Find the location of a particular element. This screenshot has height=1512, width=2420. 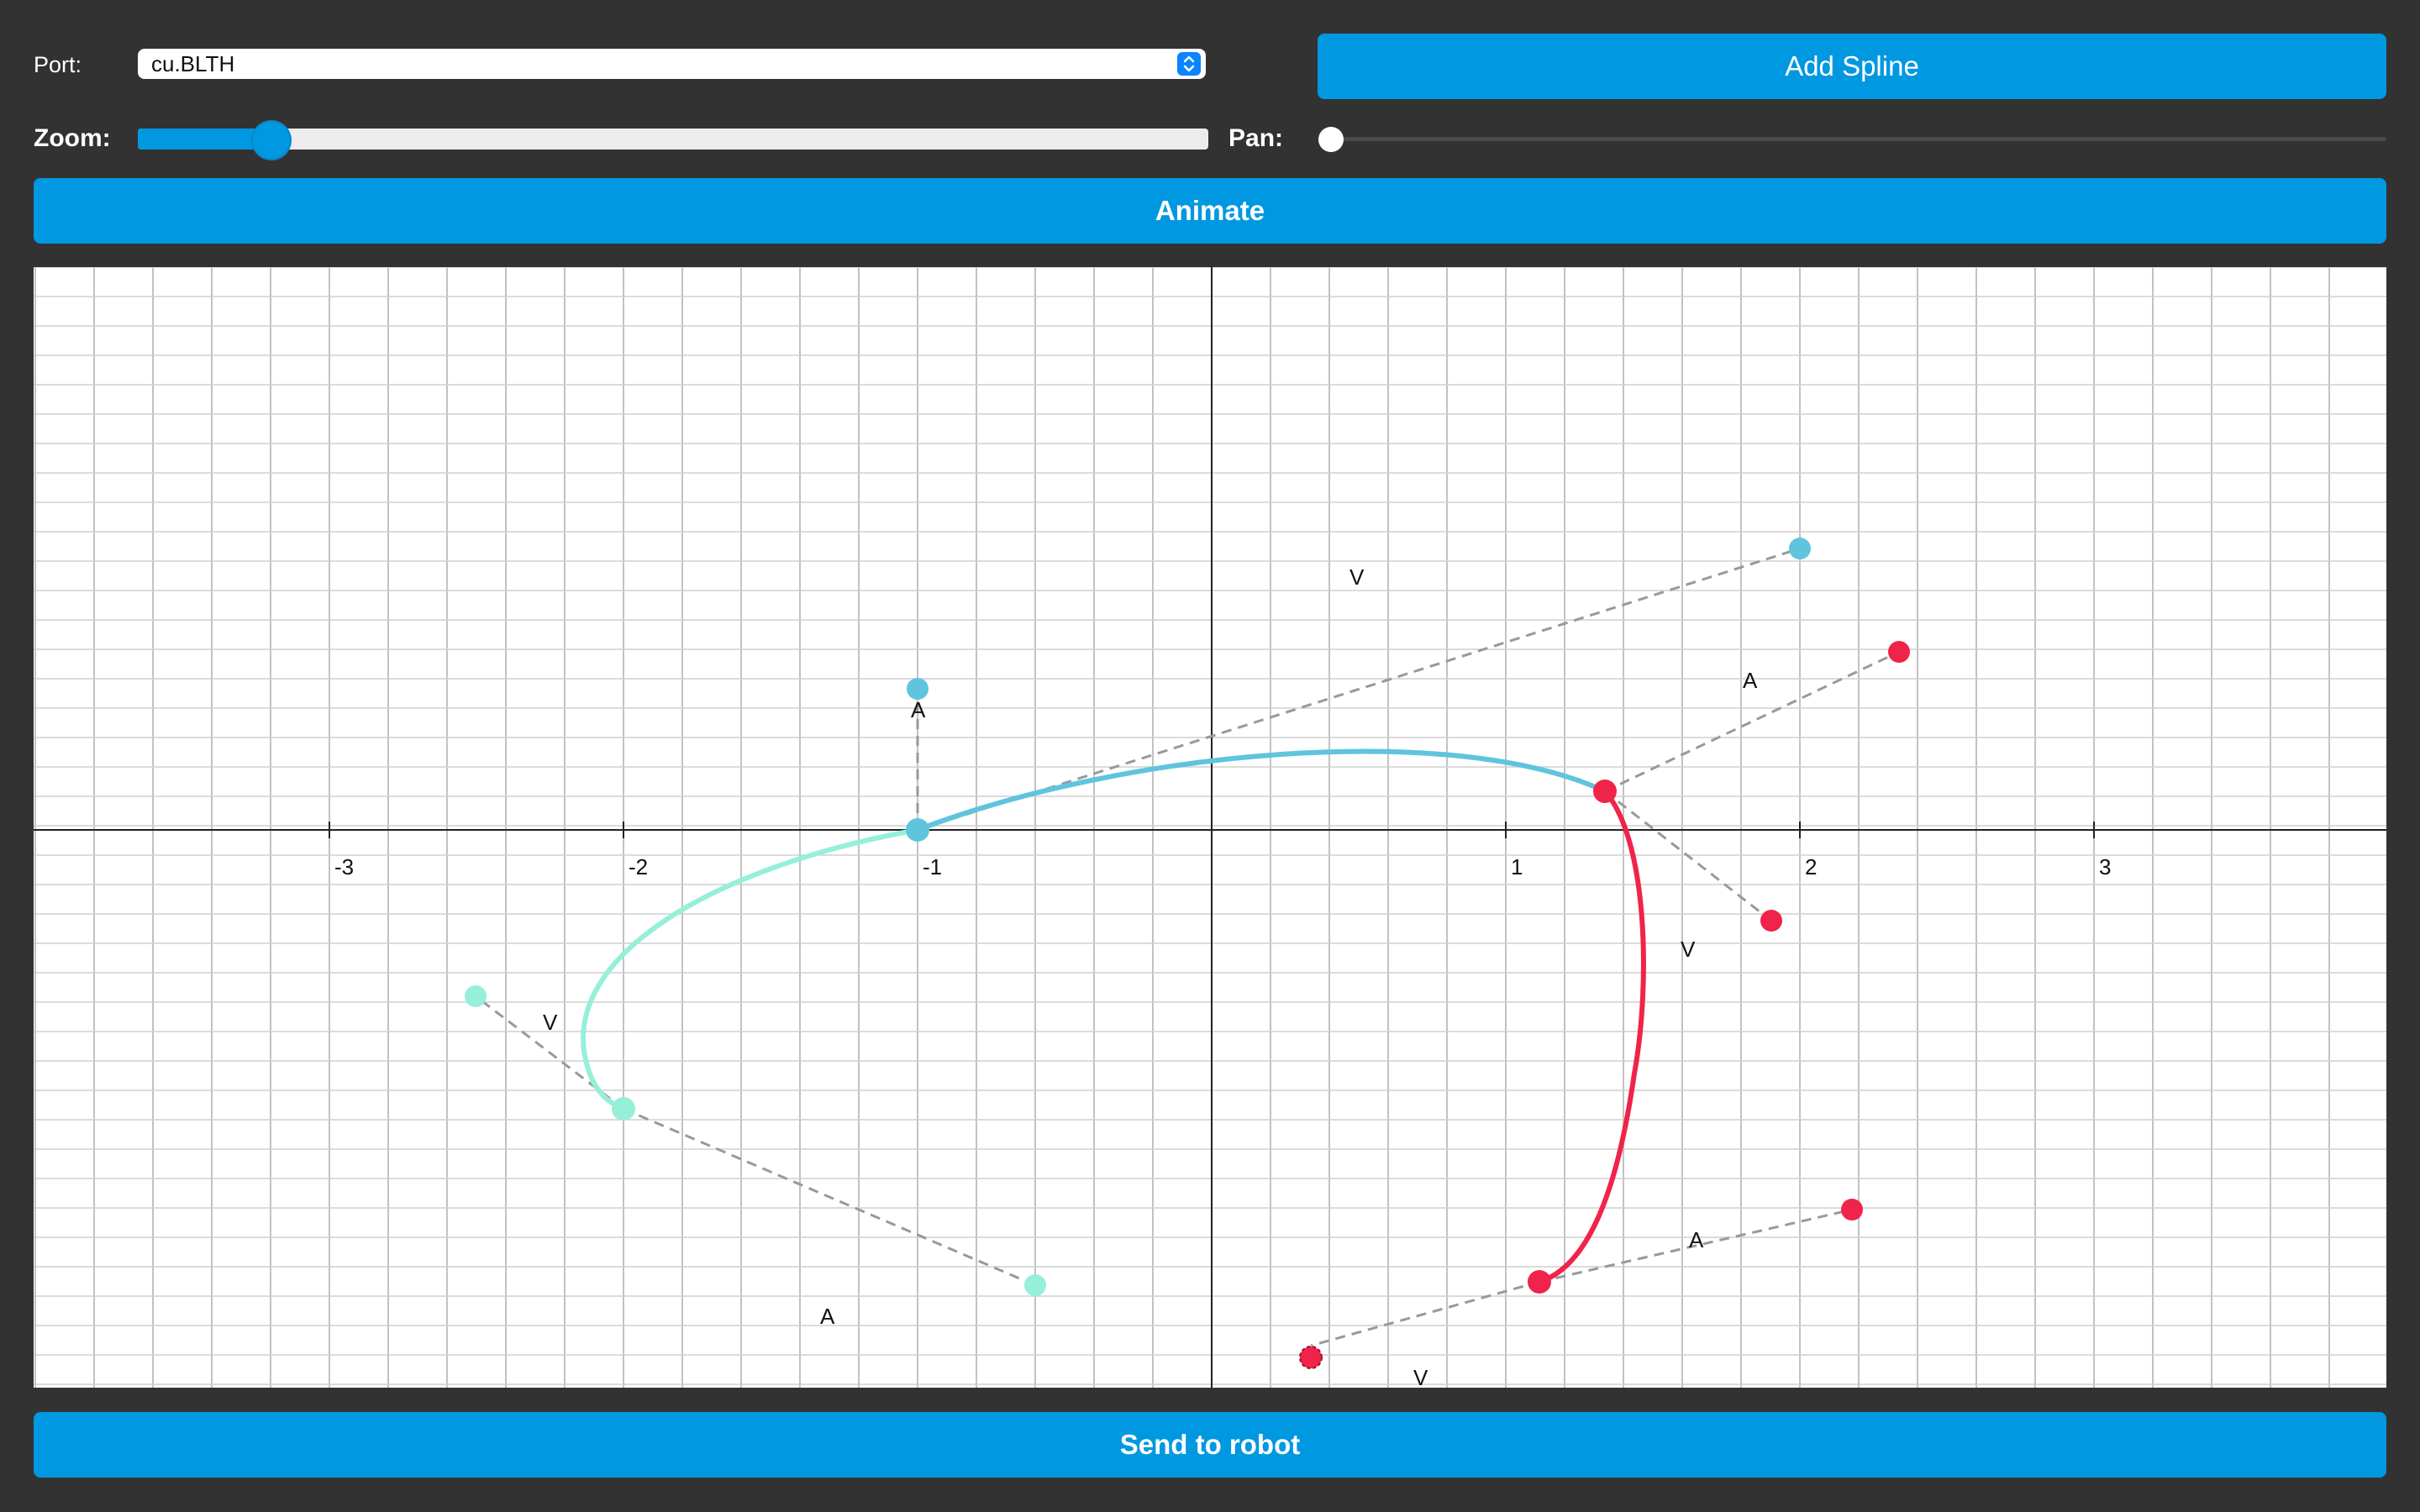

x-tick-label: 2 is located at coordinates (1811, 866).